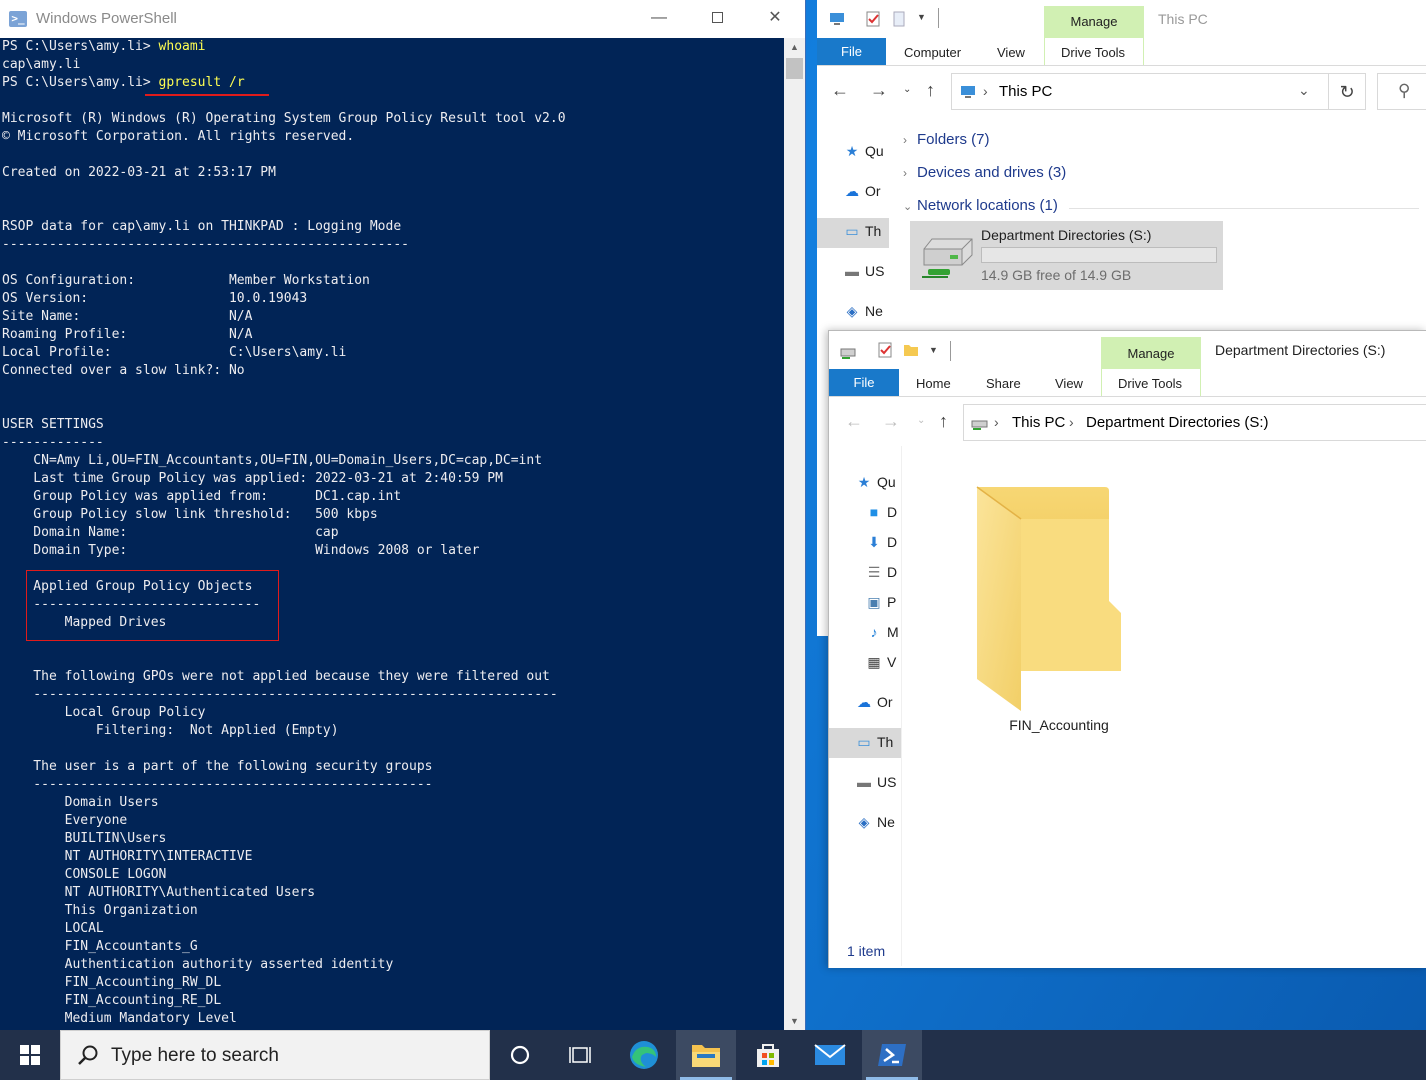 The width and height of the screenshot is (1426, 1080). I want to click on sidebar-item: ▣ P, so click(880, 602).